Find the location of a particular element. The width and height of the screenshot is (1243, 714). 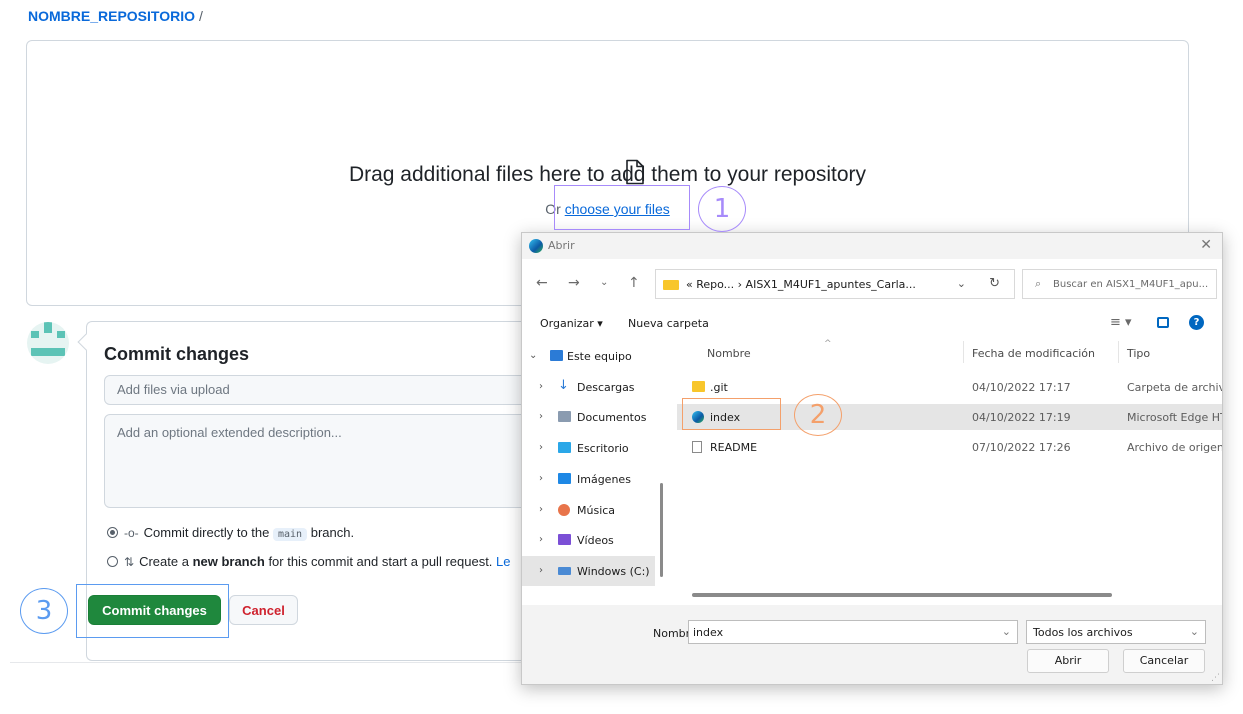

file-name-input: index ⌄ is located at coordinates (853, 632).